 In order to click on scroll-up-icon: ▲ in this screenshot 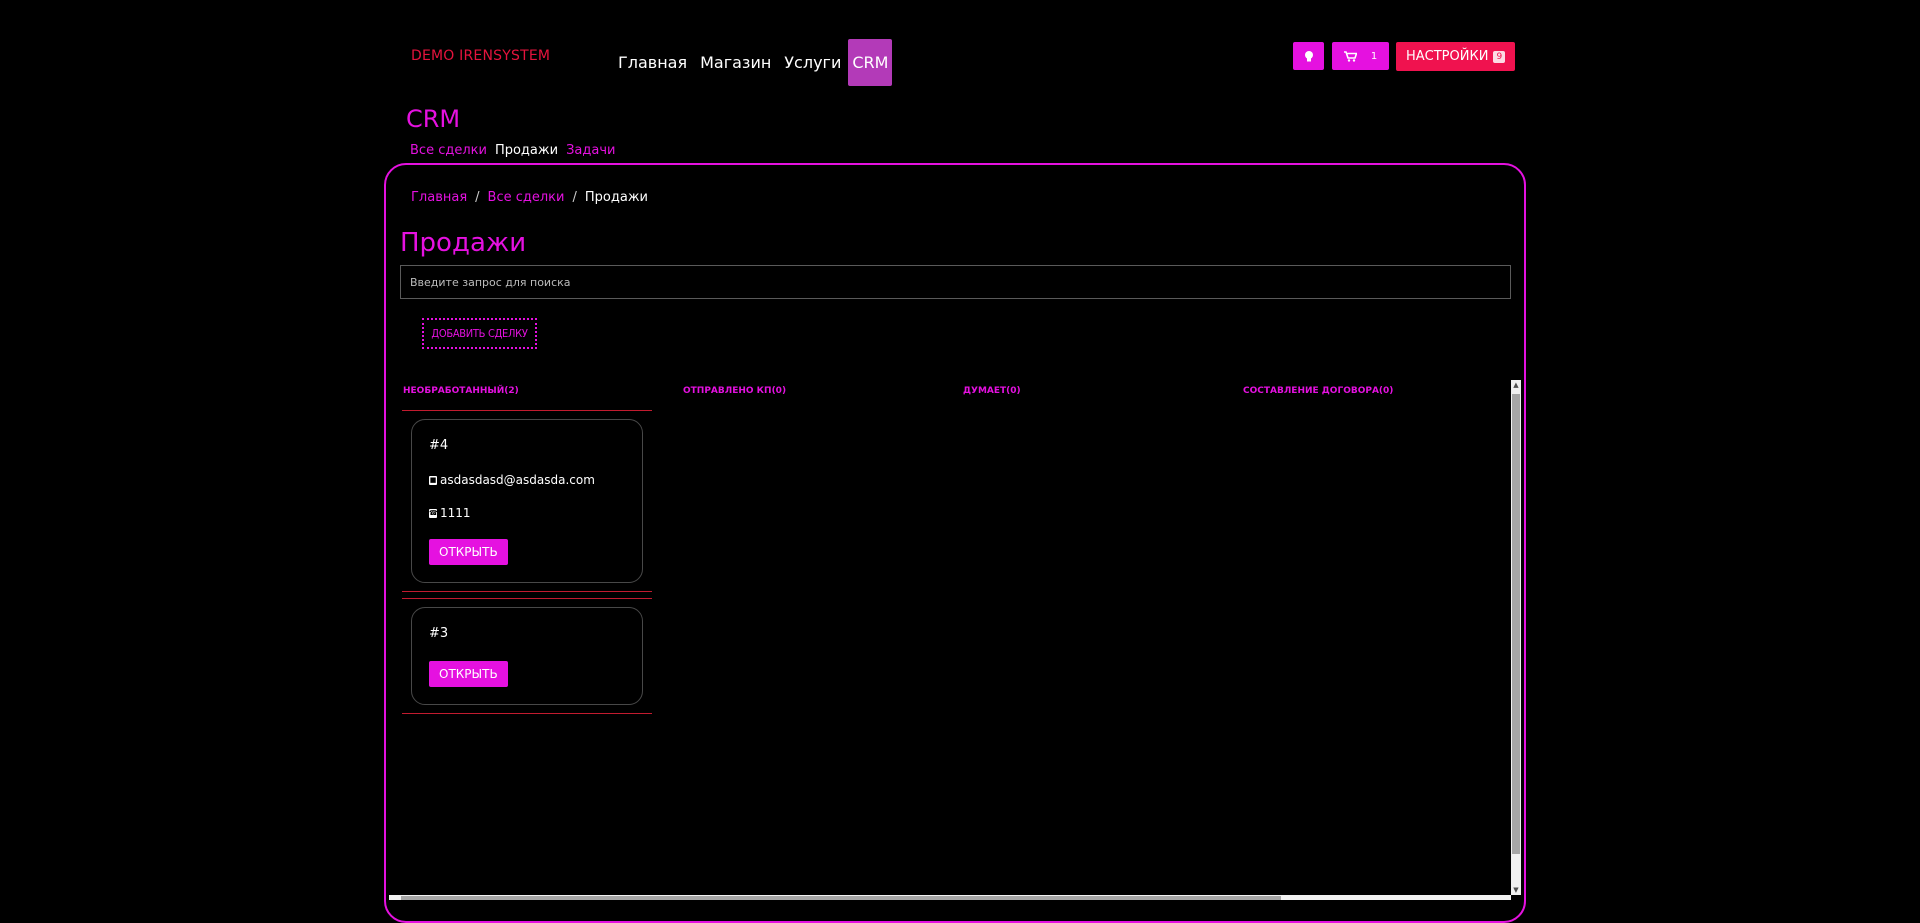, I will do `click(1516, 385)`.